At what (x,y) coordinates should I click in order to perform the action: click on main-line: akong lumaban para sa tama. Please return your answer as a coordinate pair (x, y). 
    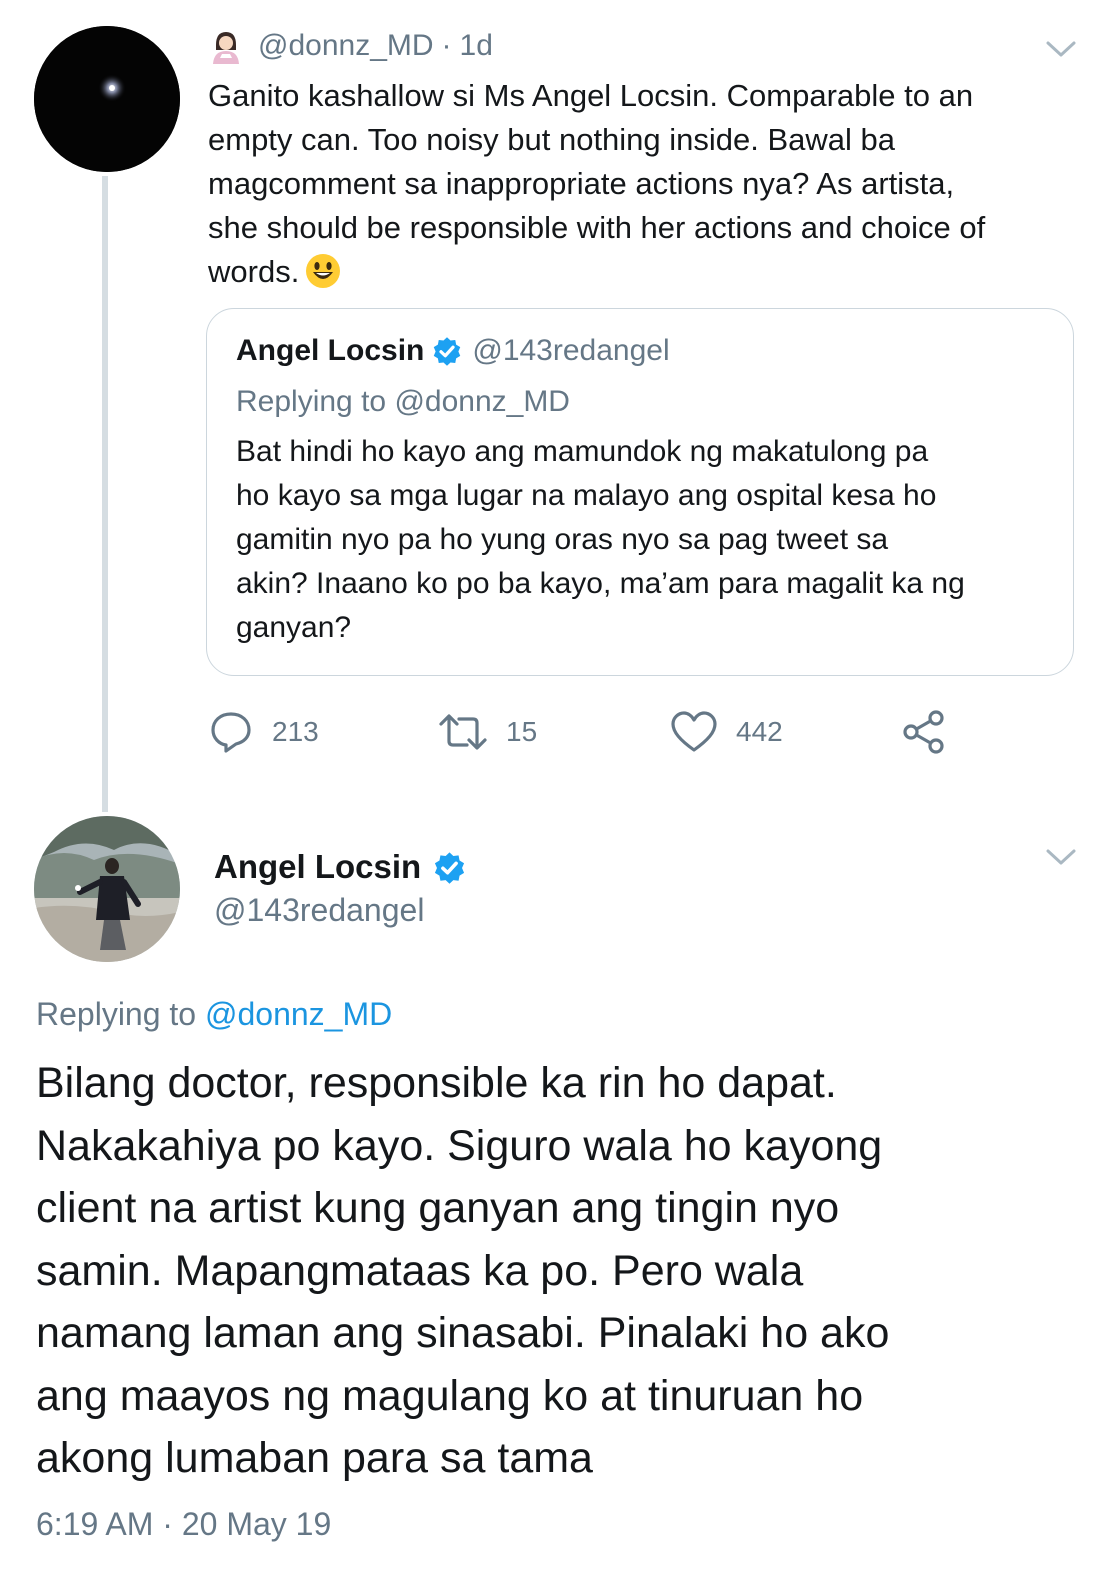
    Looking at the image, I should click on (314, 1458).